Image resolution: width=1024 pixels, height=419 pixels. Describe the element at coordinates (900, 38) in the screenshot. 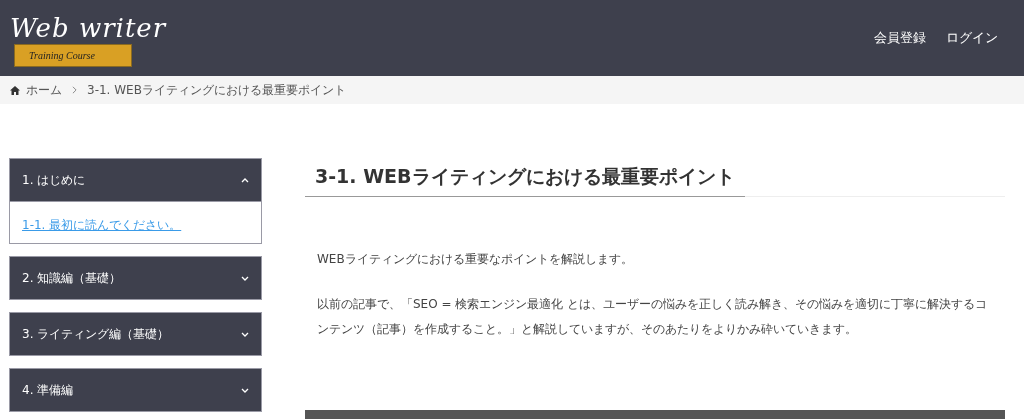

I see `nav-link: 会員登録` at that location.